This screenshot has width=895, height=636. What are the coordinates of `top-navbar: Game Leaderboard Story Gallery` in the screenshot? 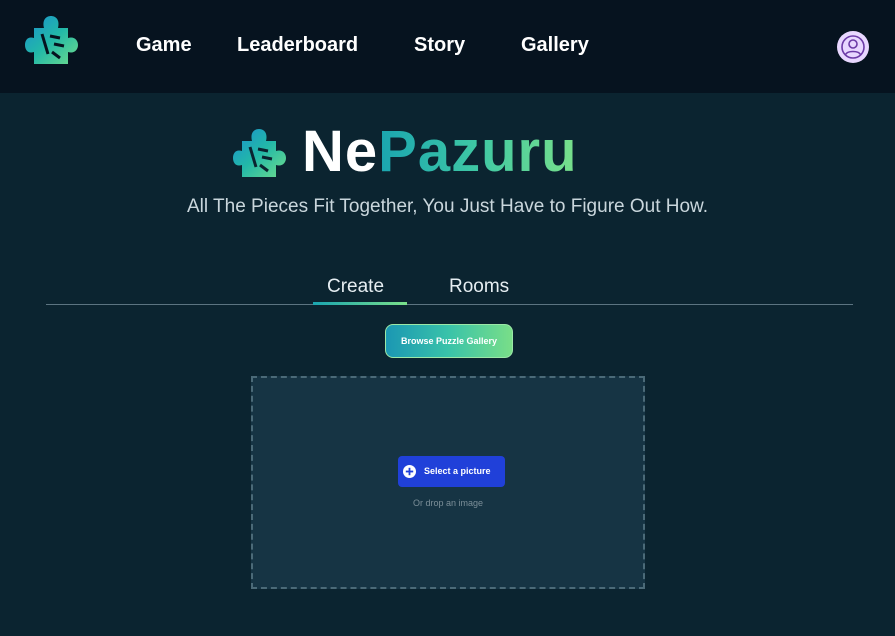 It's located at (447, 46).